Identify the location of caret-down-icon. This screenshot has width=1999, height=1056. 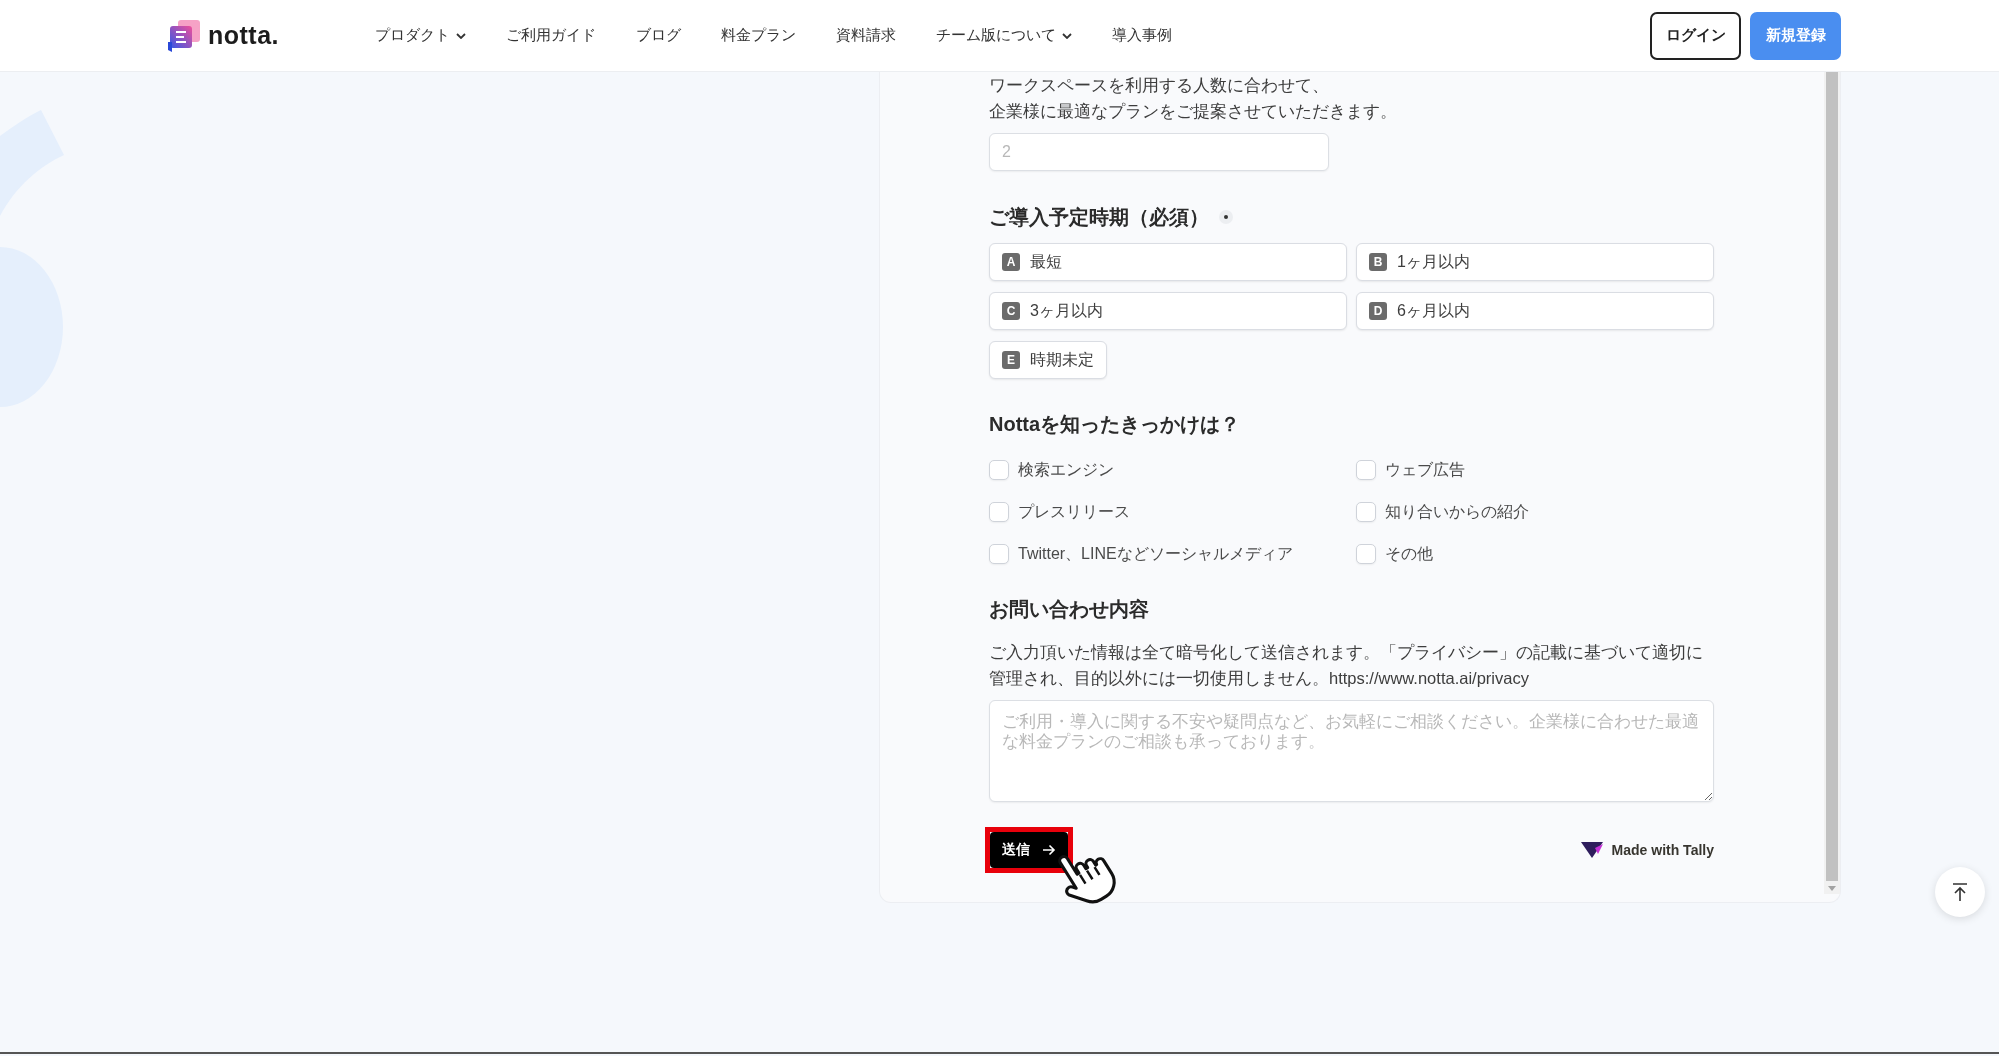
(1832, 888).